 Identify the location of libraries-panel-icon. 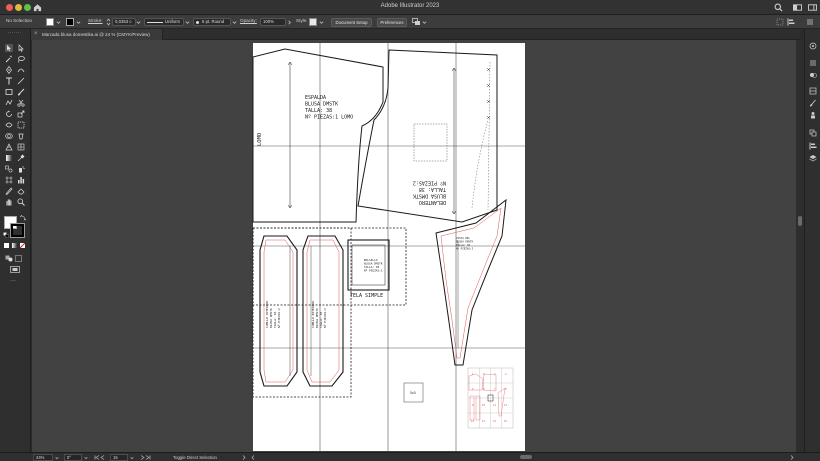
(813, 75).